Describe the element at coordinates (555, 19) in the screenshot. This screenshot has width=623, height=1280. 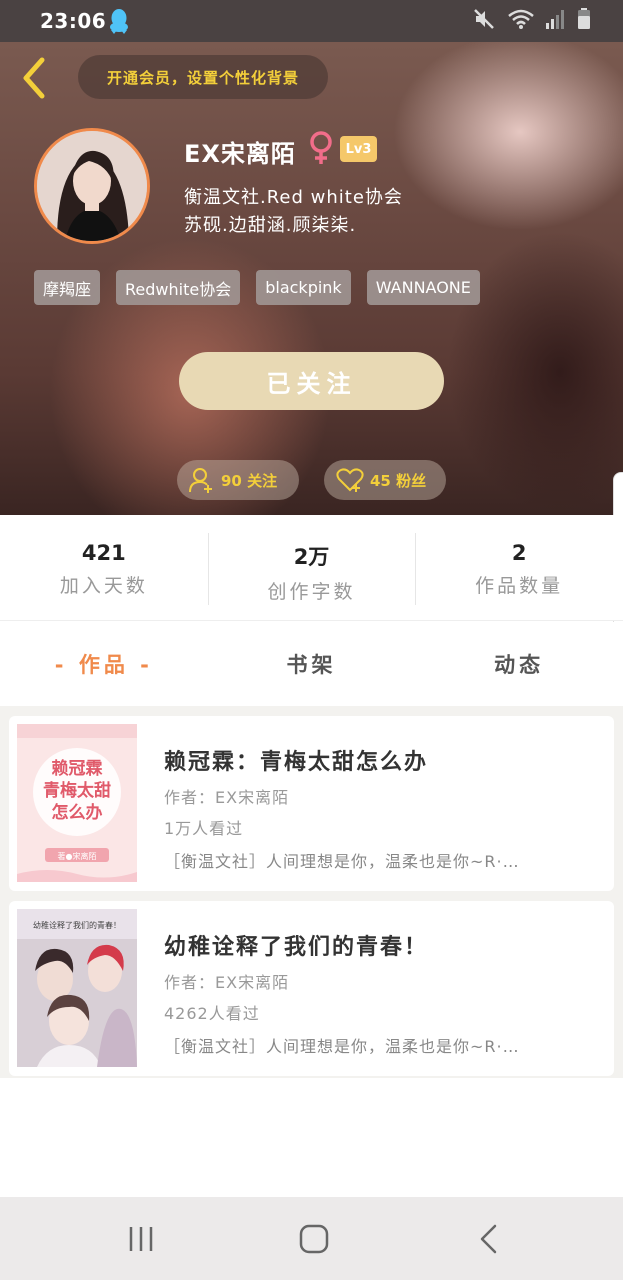
I see `signal-icon` at that location.